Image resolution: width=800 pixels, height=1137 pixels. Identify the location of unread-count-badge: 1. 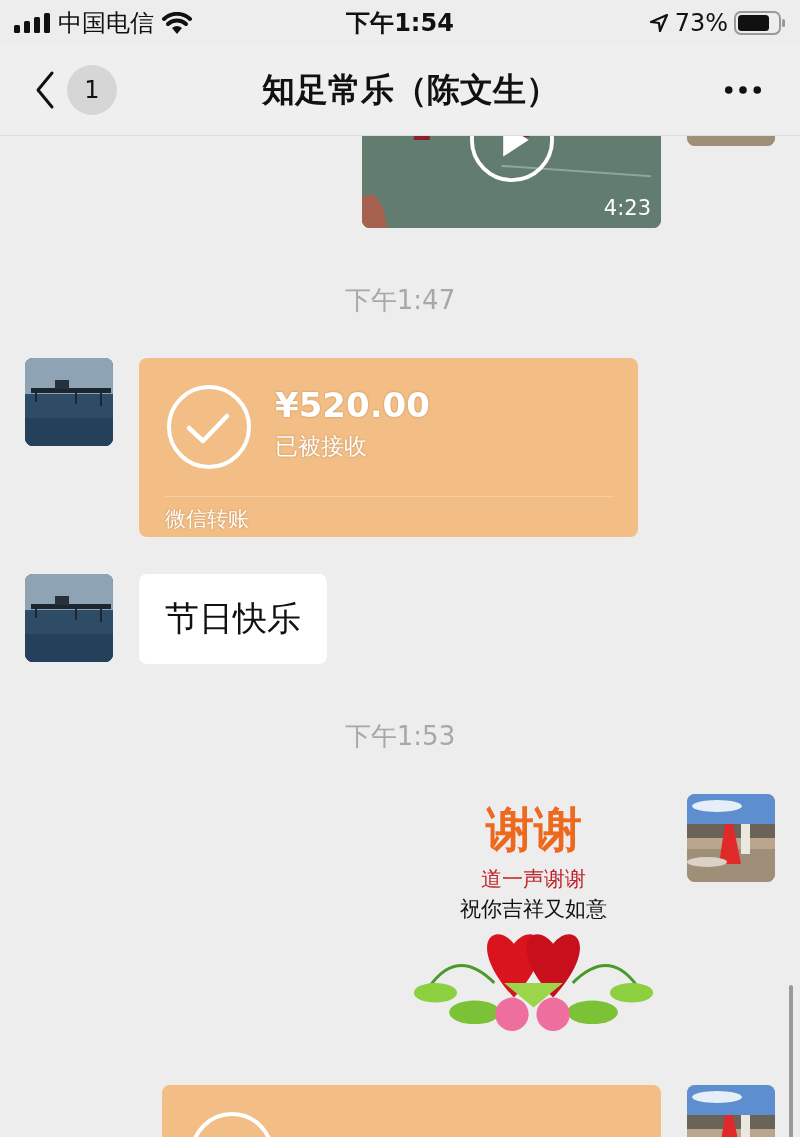
(92, 90).